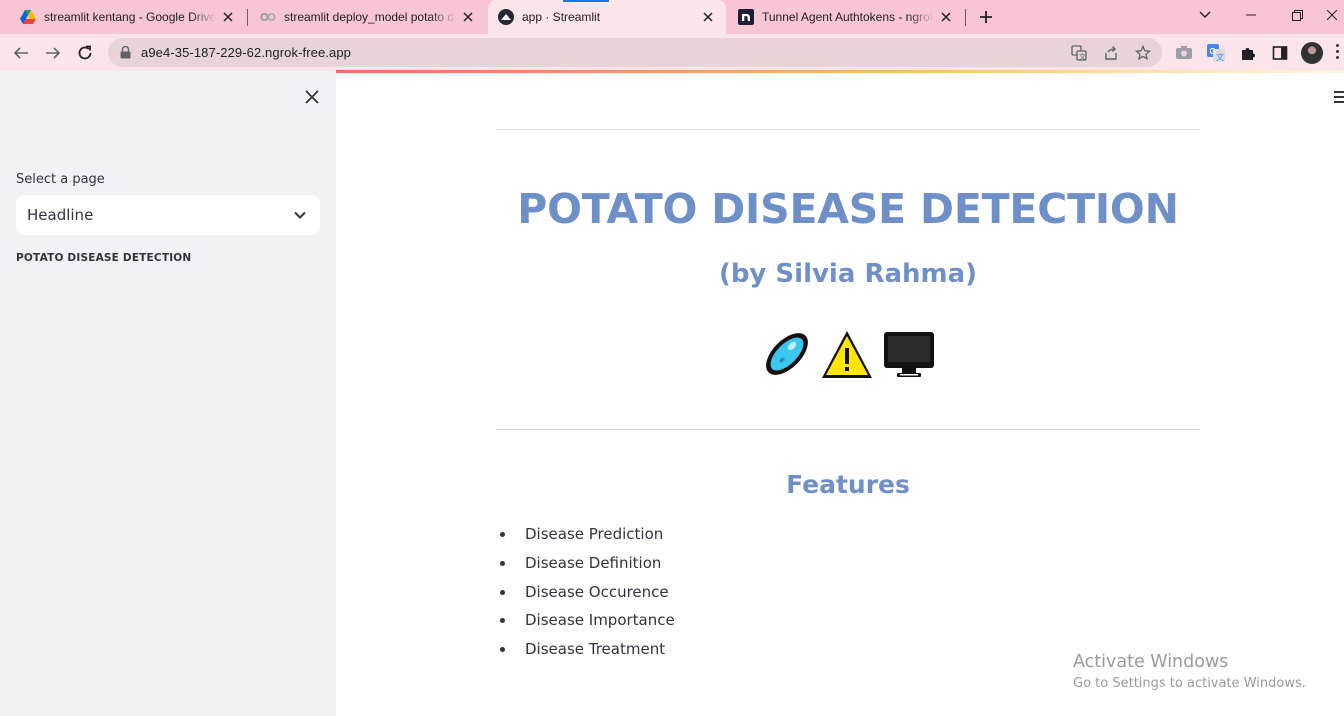  Describe the element at coordinates (53, 53) in the screenshot. I see `forward-button` at that location.